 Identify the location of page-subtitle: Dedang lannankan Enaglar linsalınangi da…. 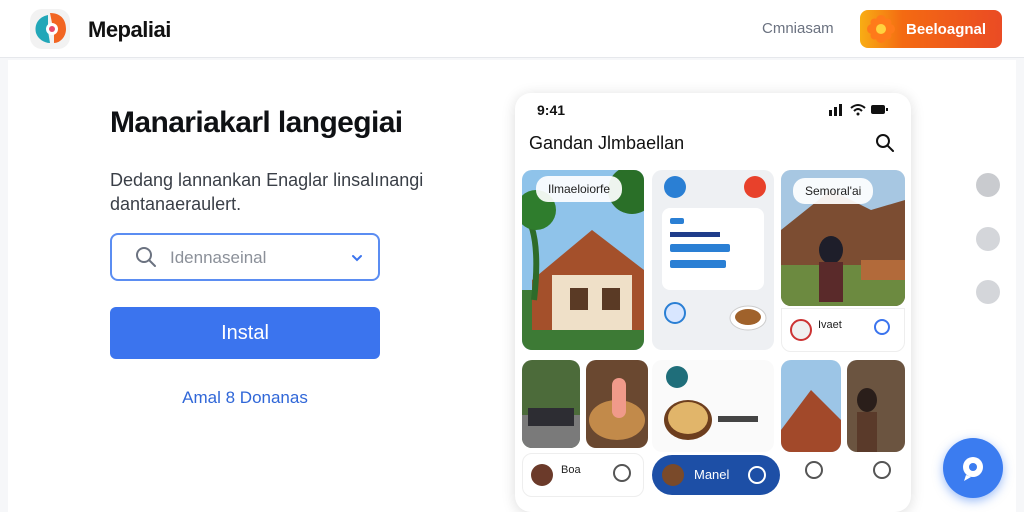
(267, 192).